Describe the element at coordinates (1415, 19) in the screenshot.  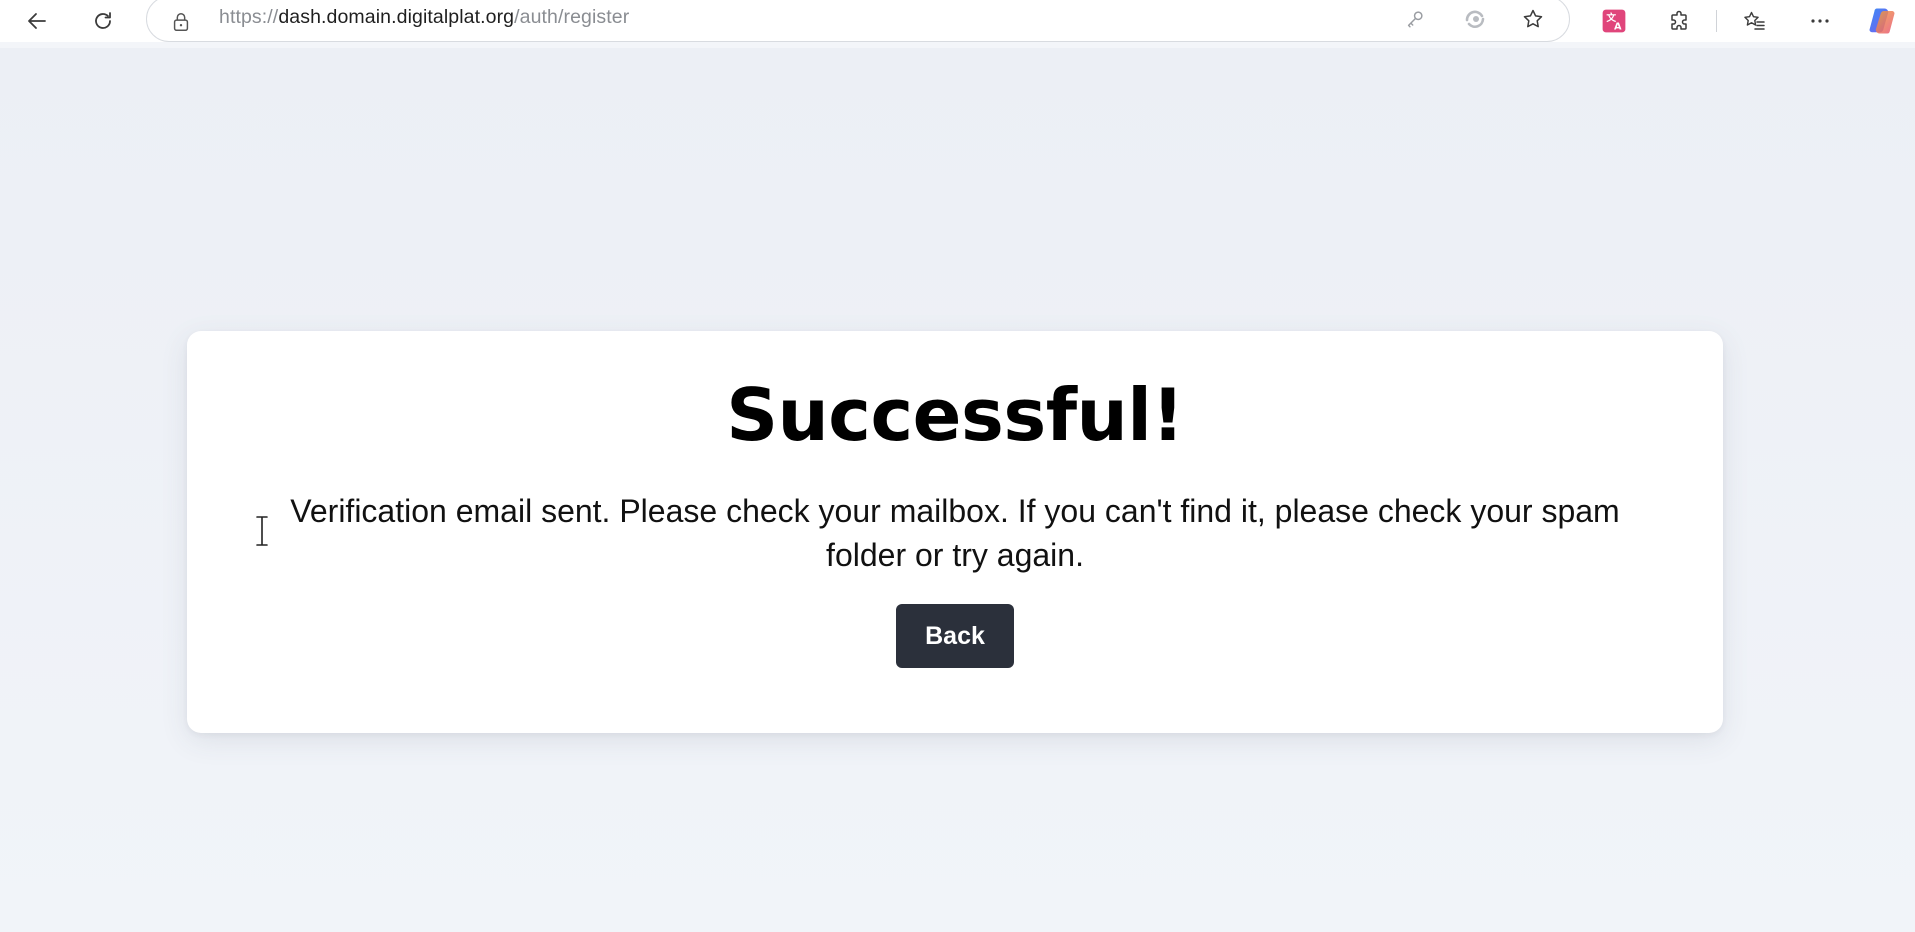
I see `key-icon` at that location.